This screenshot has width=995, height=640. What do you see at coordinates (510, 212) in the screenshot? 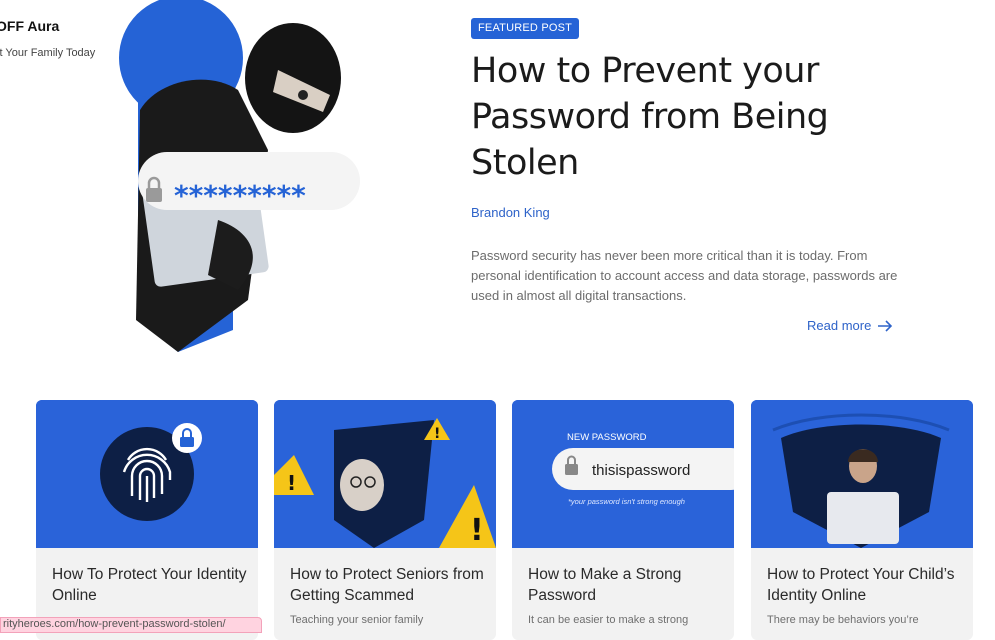
I see `post-author-link: Brandon King` at bounding box center [510, 212].